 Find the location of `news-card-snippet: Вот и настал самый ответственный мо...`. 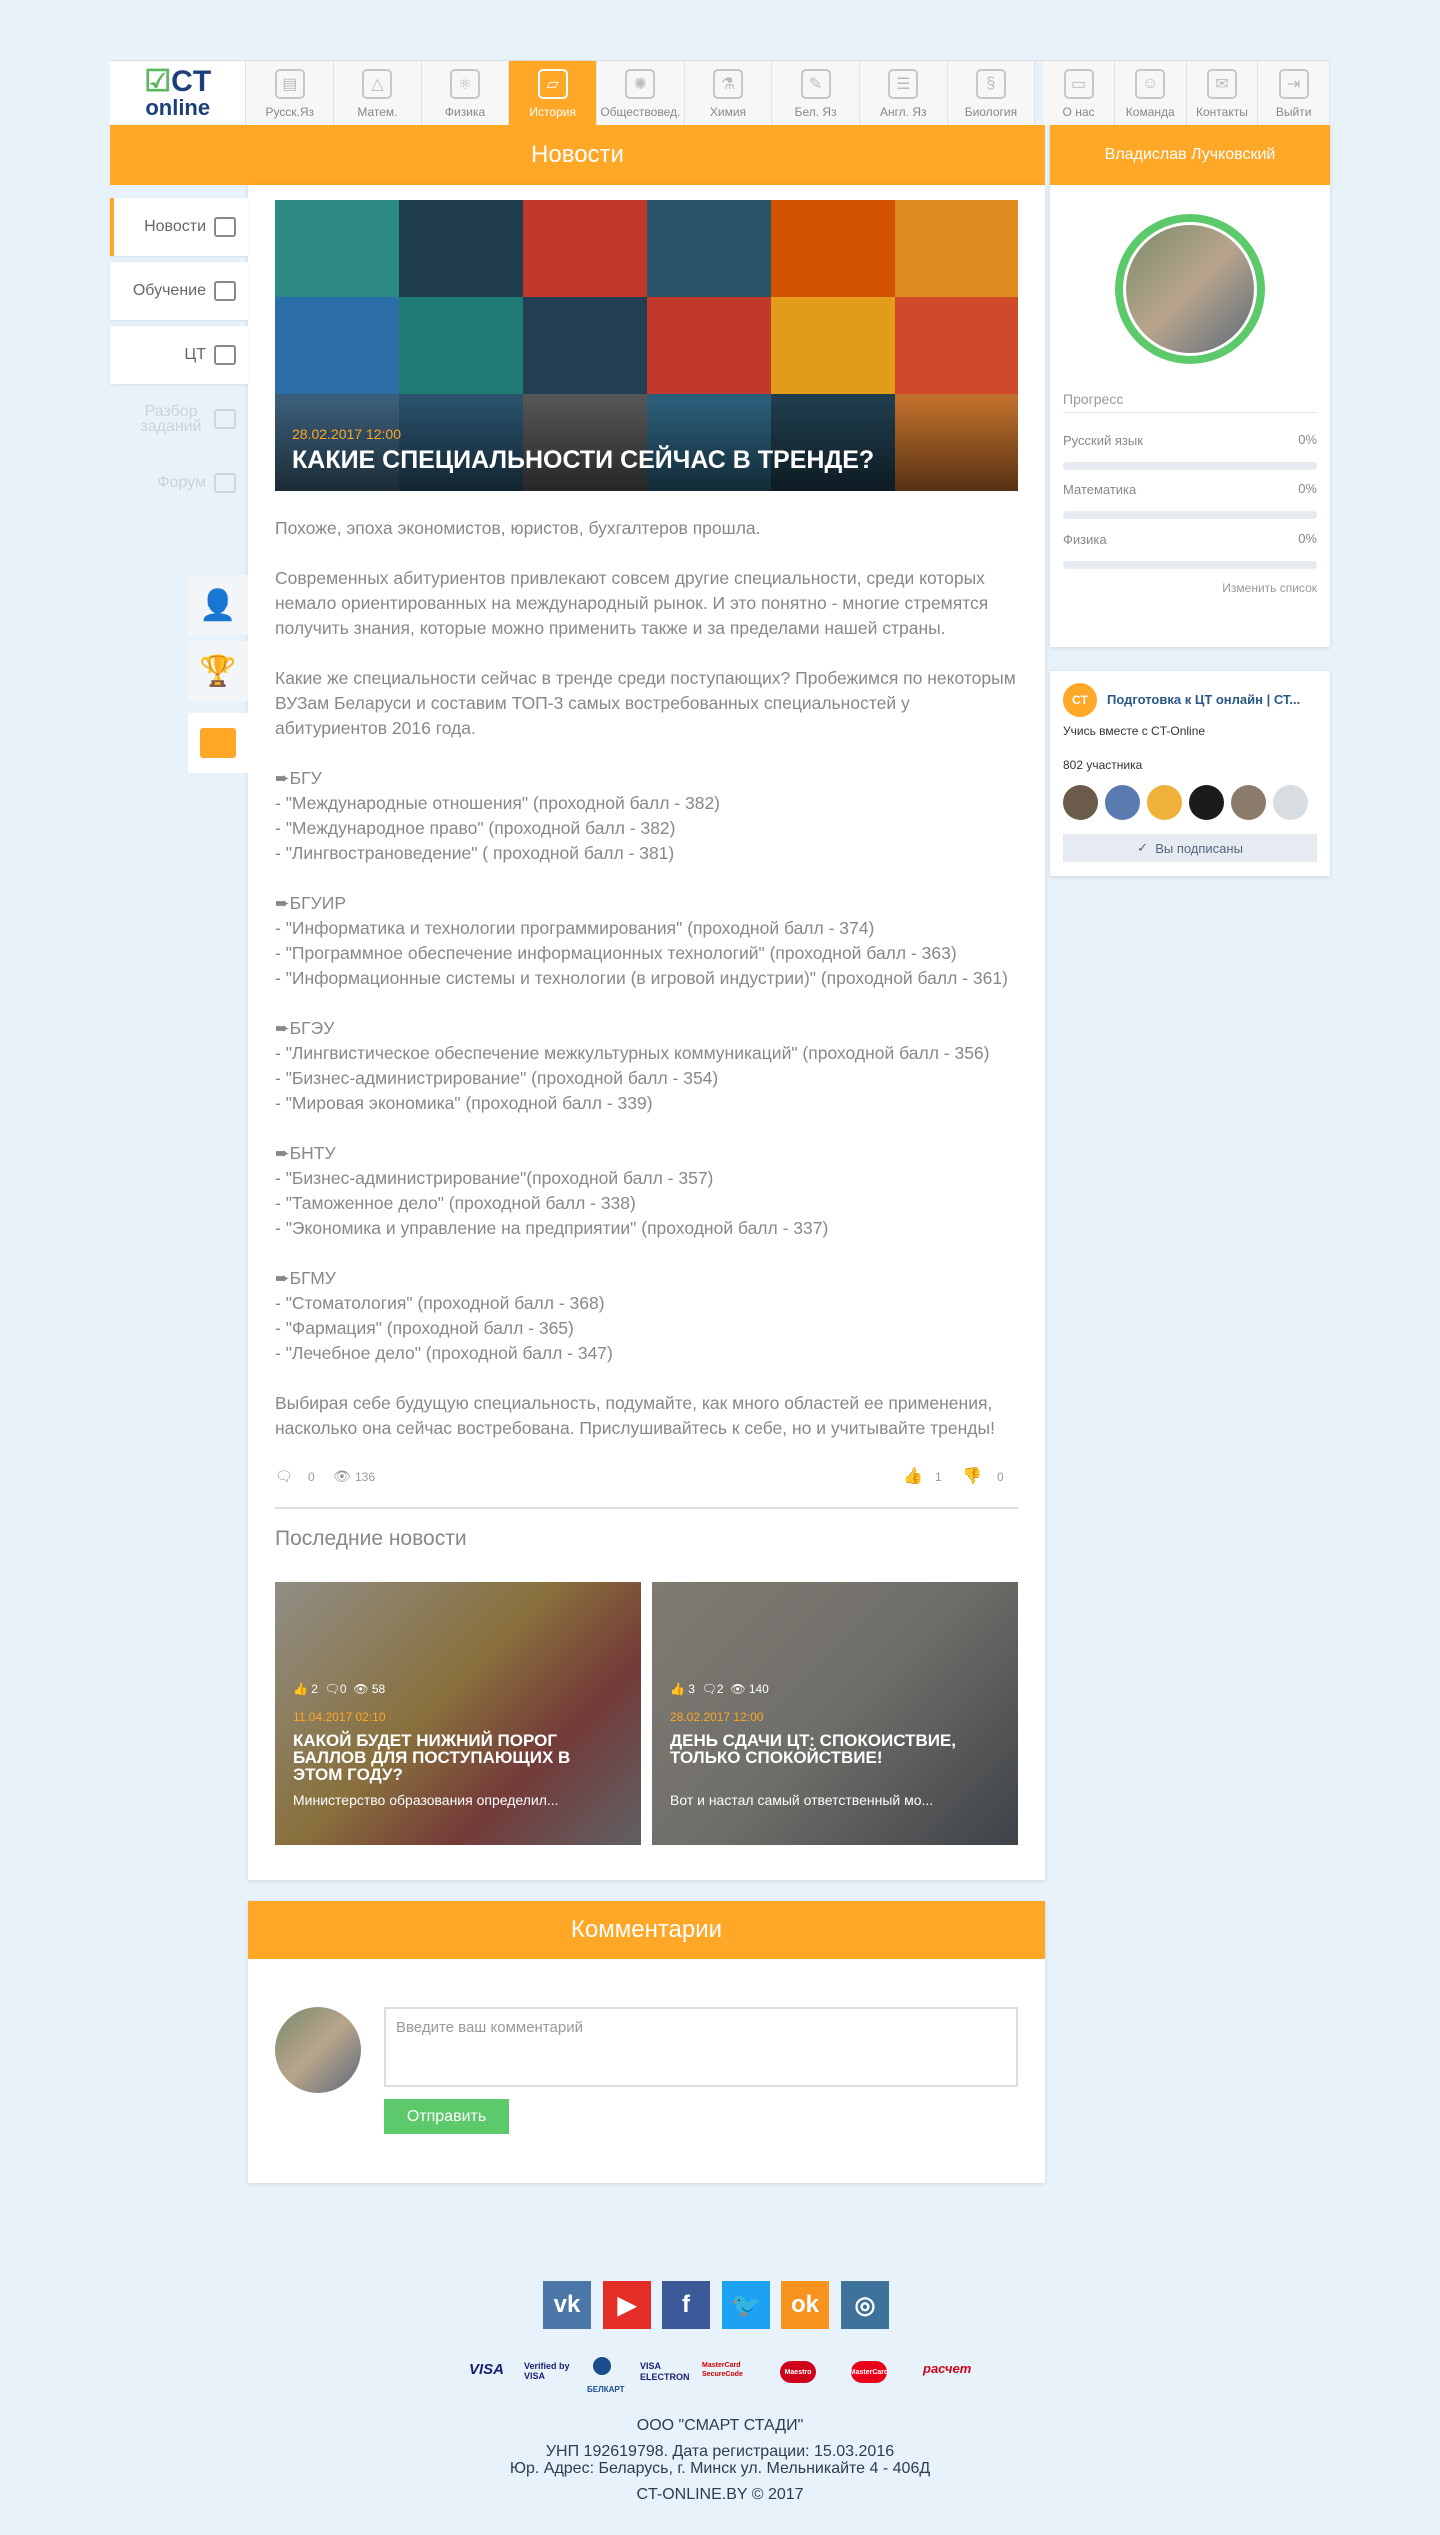

news-card-snippet: Вот и настал самый ответственный мо... is located at coordinates (802, 1800).